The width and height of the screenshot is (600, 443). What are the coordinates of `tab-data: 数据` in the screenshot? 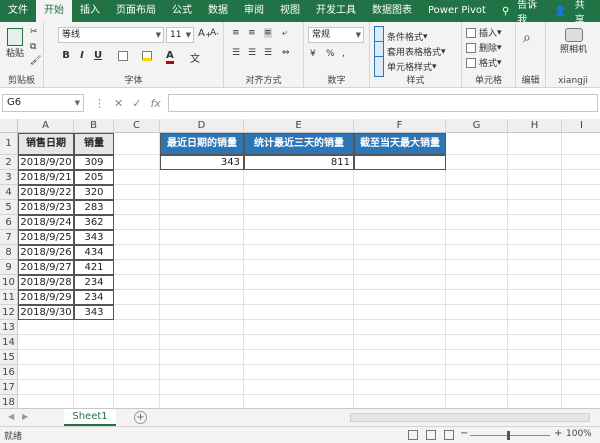 It's located at (218, 11).